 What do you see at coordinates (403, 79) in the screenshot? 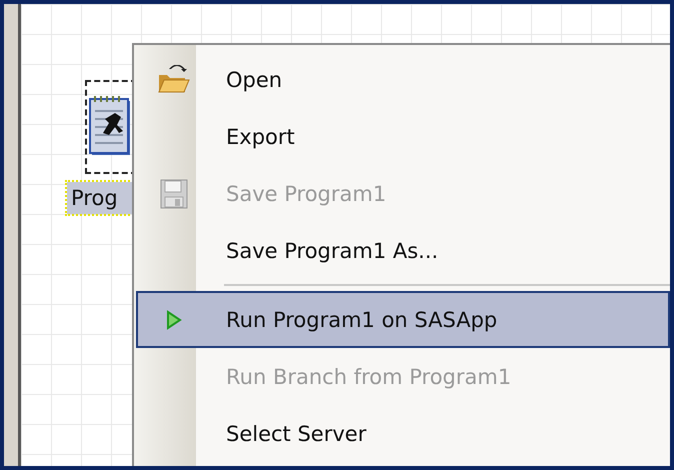
I see `menu-item: Open` at bounding box center [403, 79].